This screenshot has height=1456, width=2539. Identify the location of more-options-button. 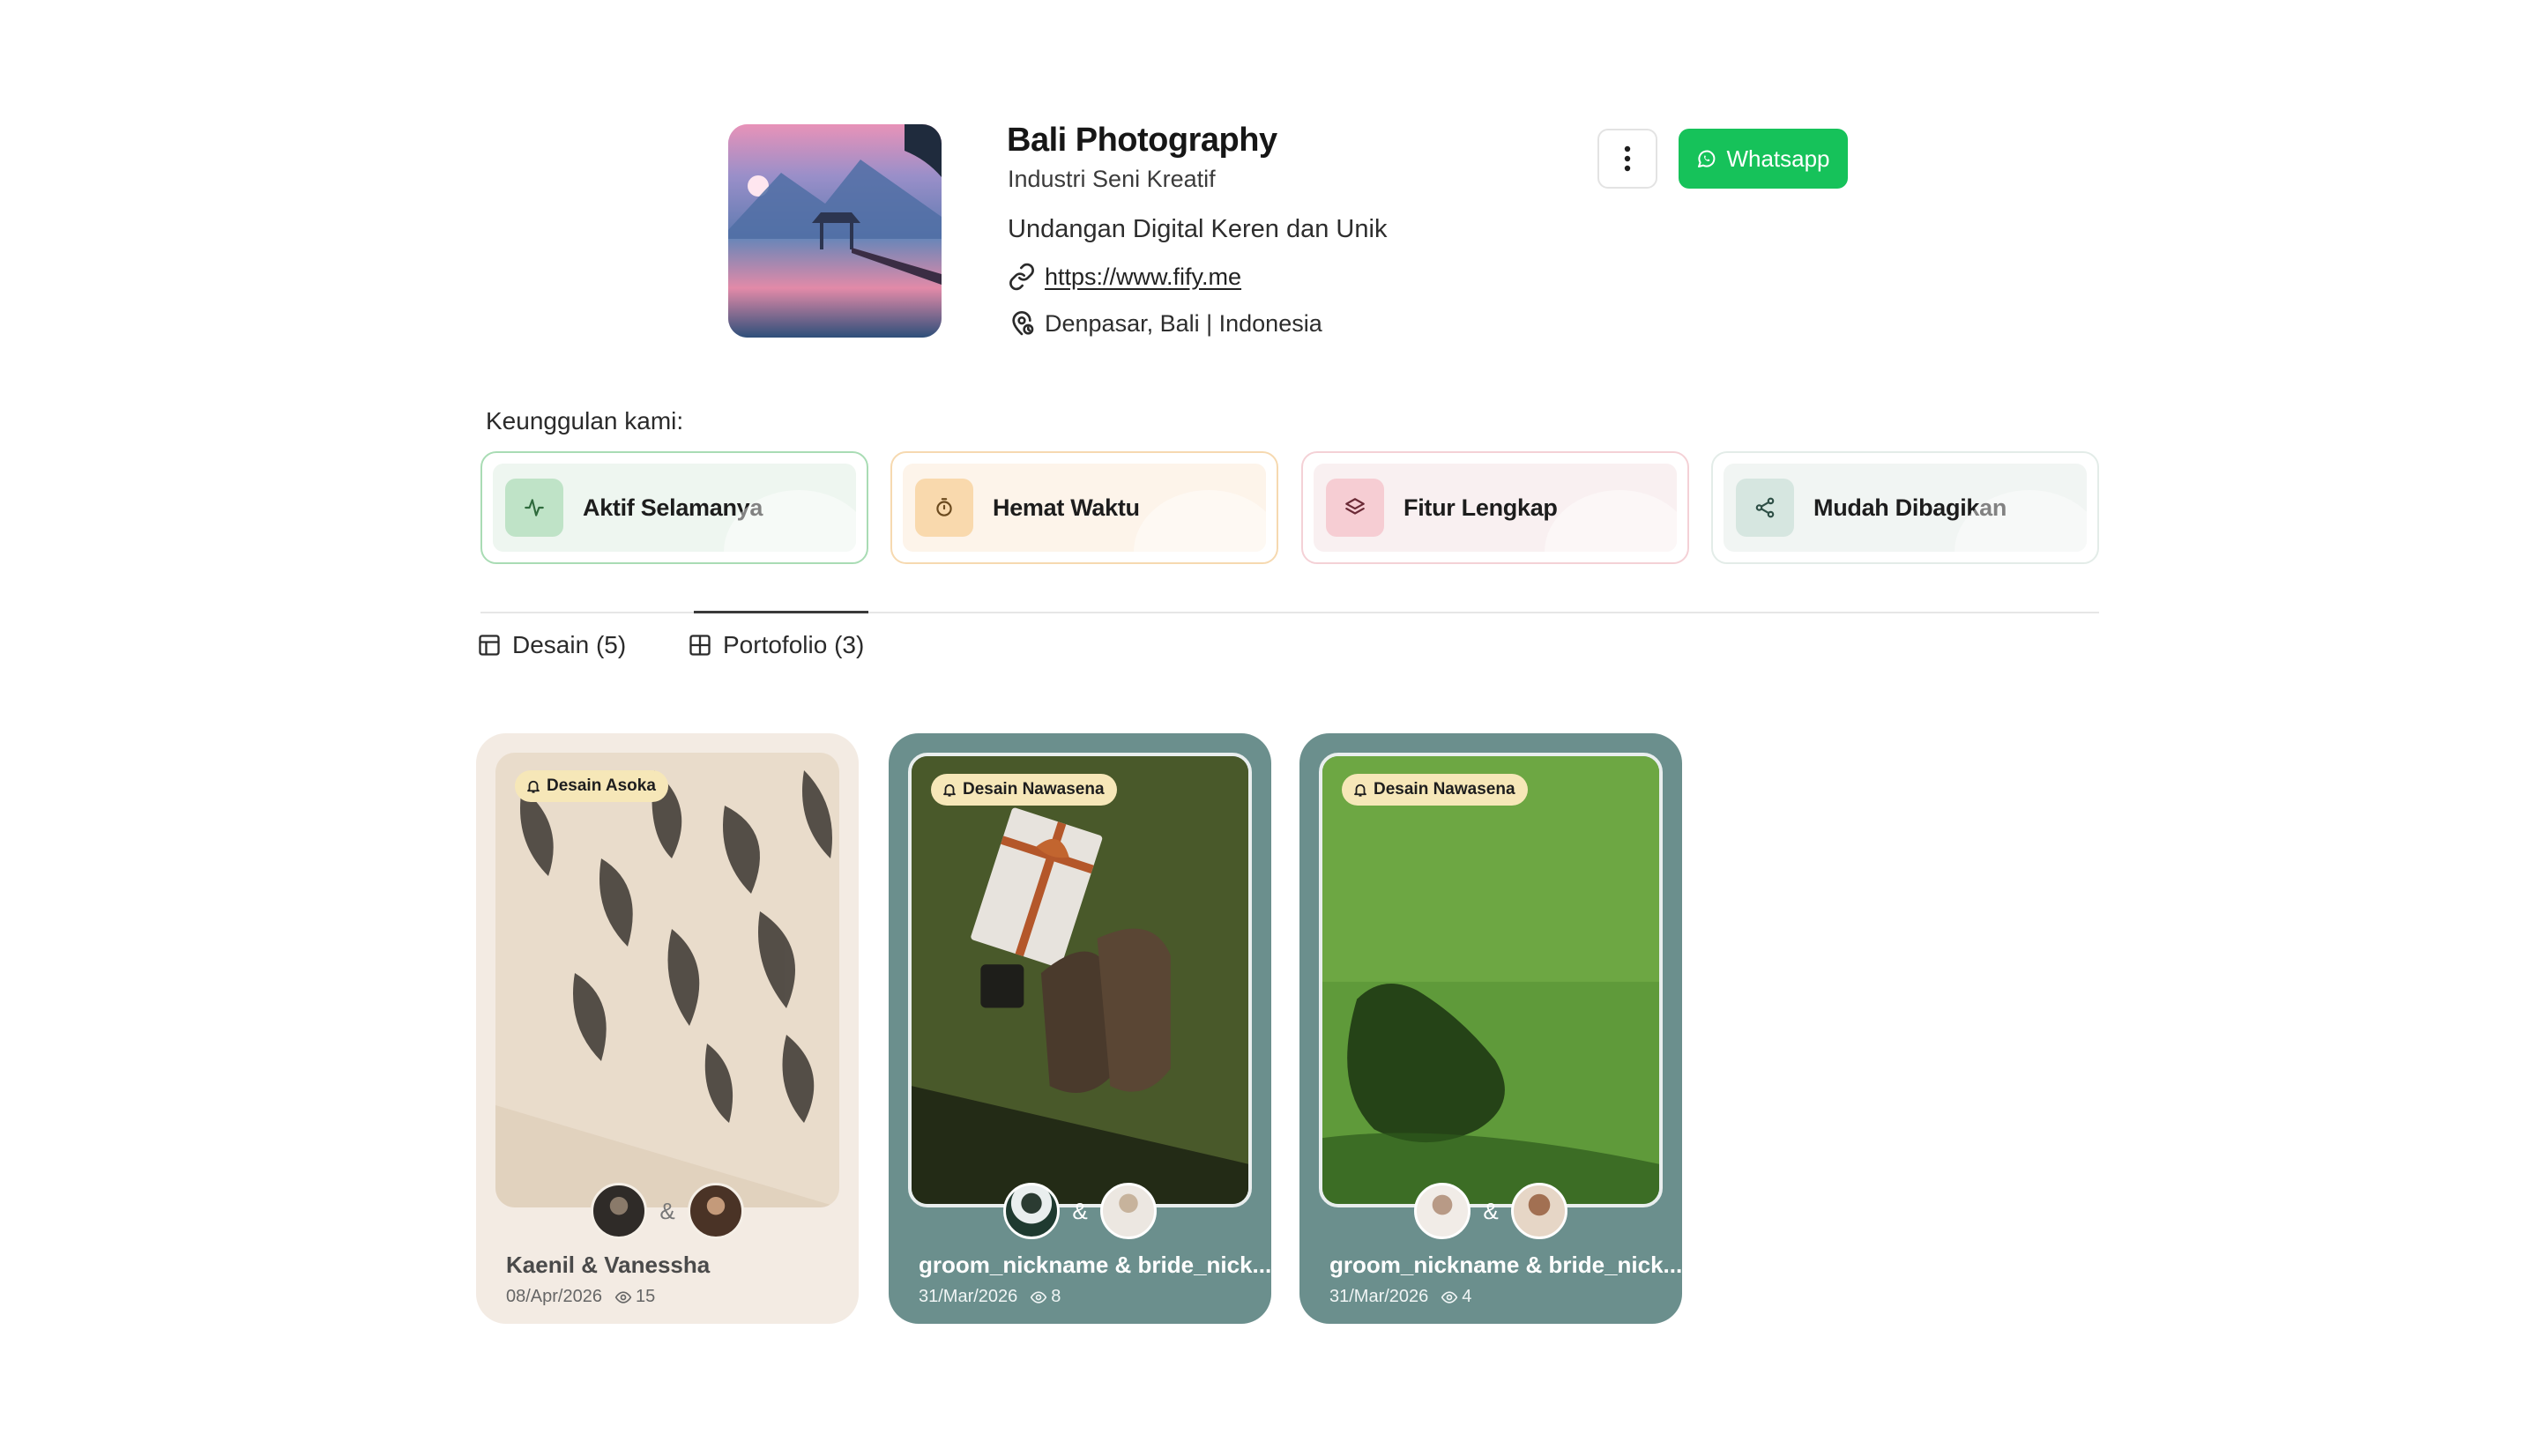
(1627, 159).